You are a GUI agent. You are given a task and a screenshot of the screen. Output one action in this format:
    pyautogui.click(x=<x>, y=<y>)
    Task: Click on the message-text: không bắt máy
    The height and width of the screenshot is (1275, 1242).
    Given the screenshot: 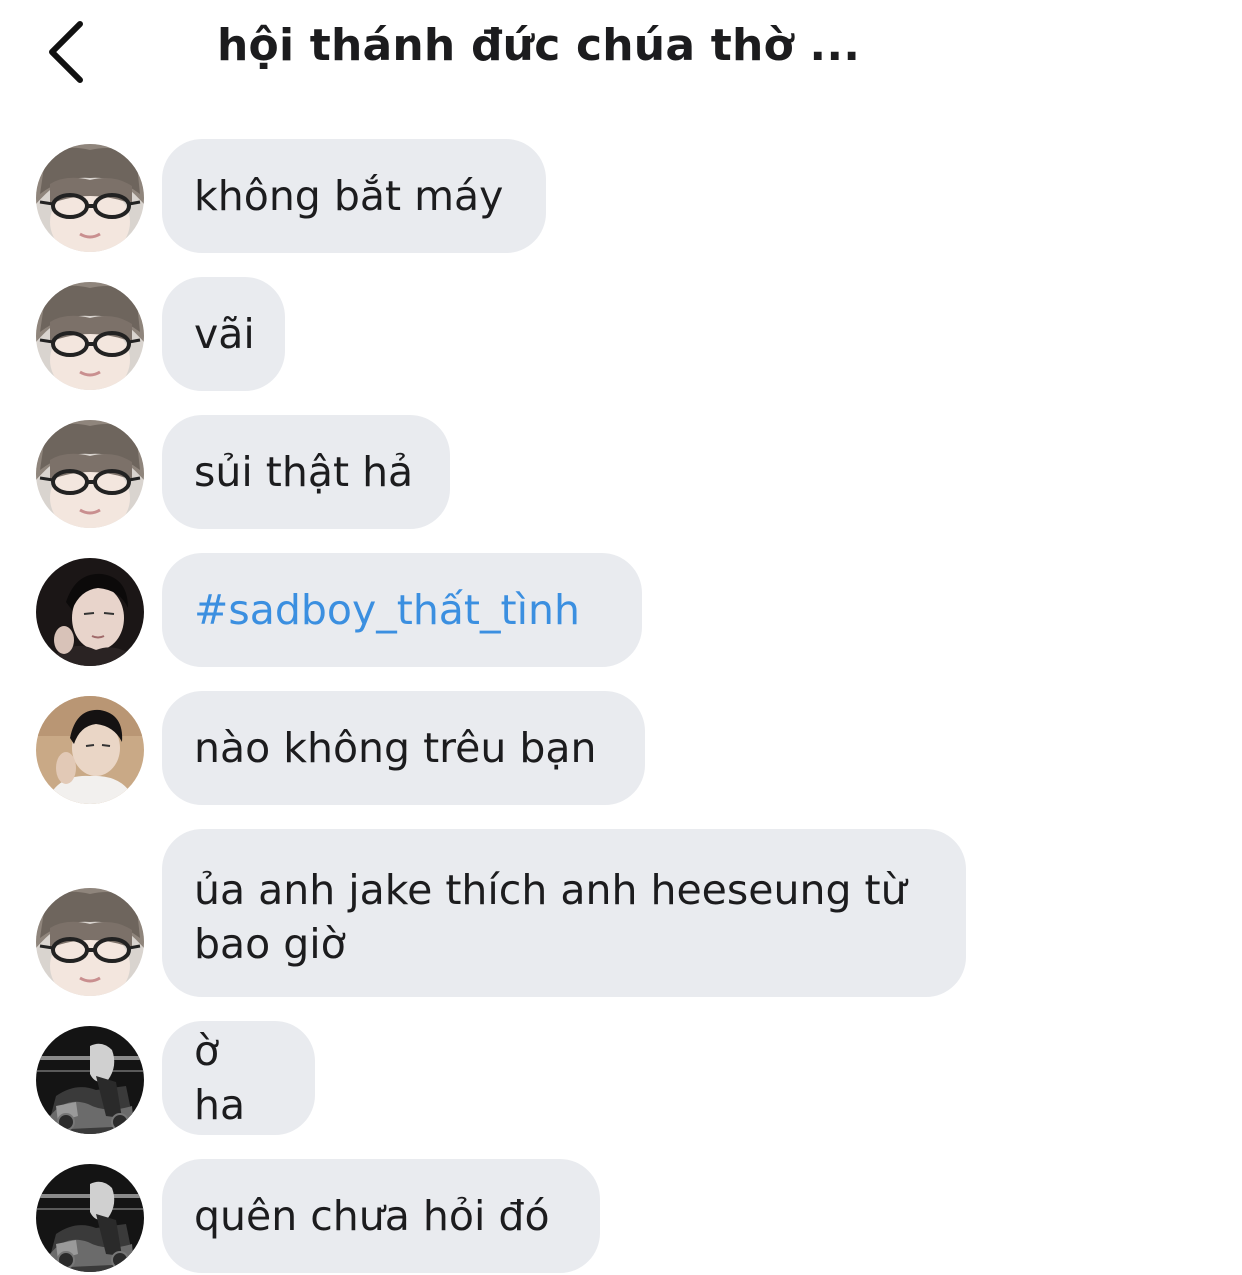 What is the action you would take?
    pyautogui.click(x=349, y=196)
    